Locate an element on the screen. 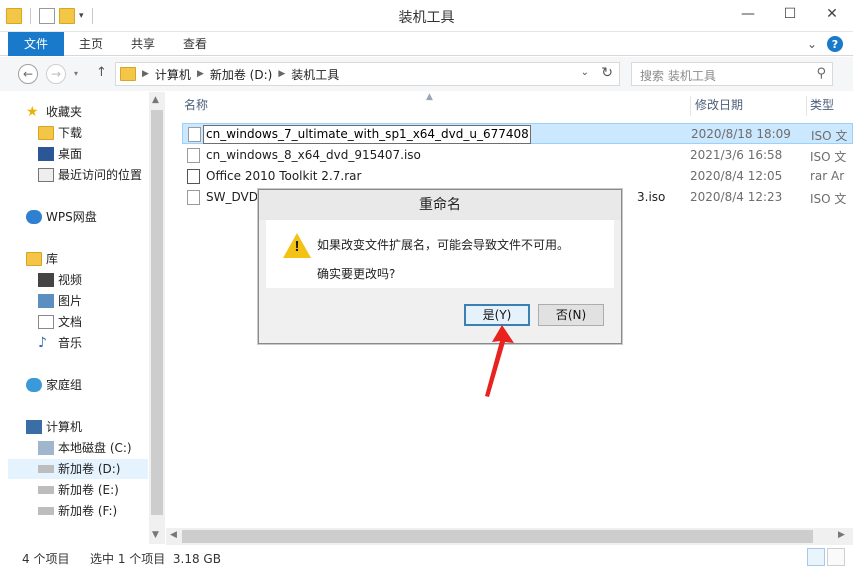  details-view-button is located at coordinates (816, 557).